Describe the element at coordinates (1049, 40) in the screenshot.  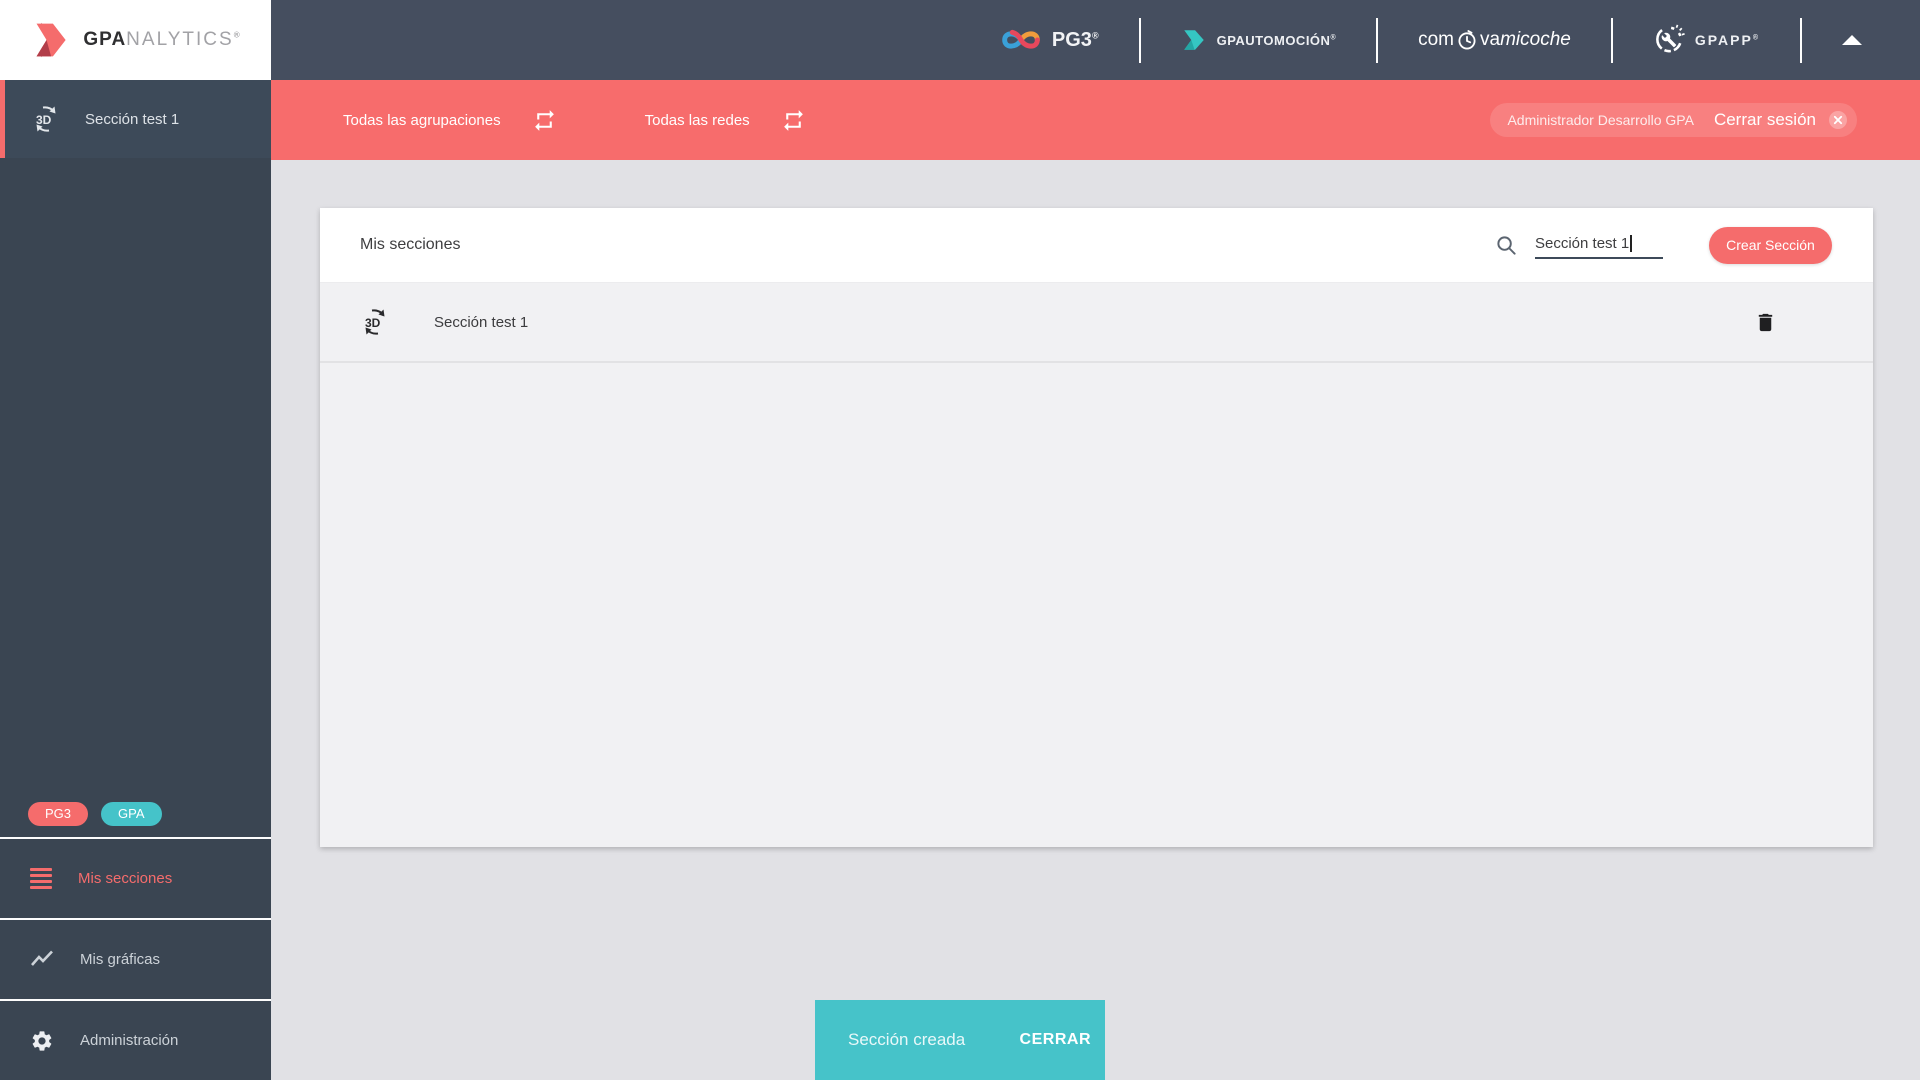
I see `logo-pg3: PG3®` at that location.